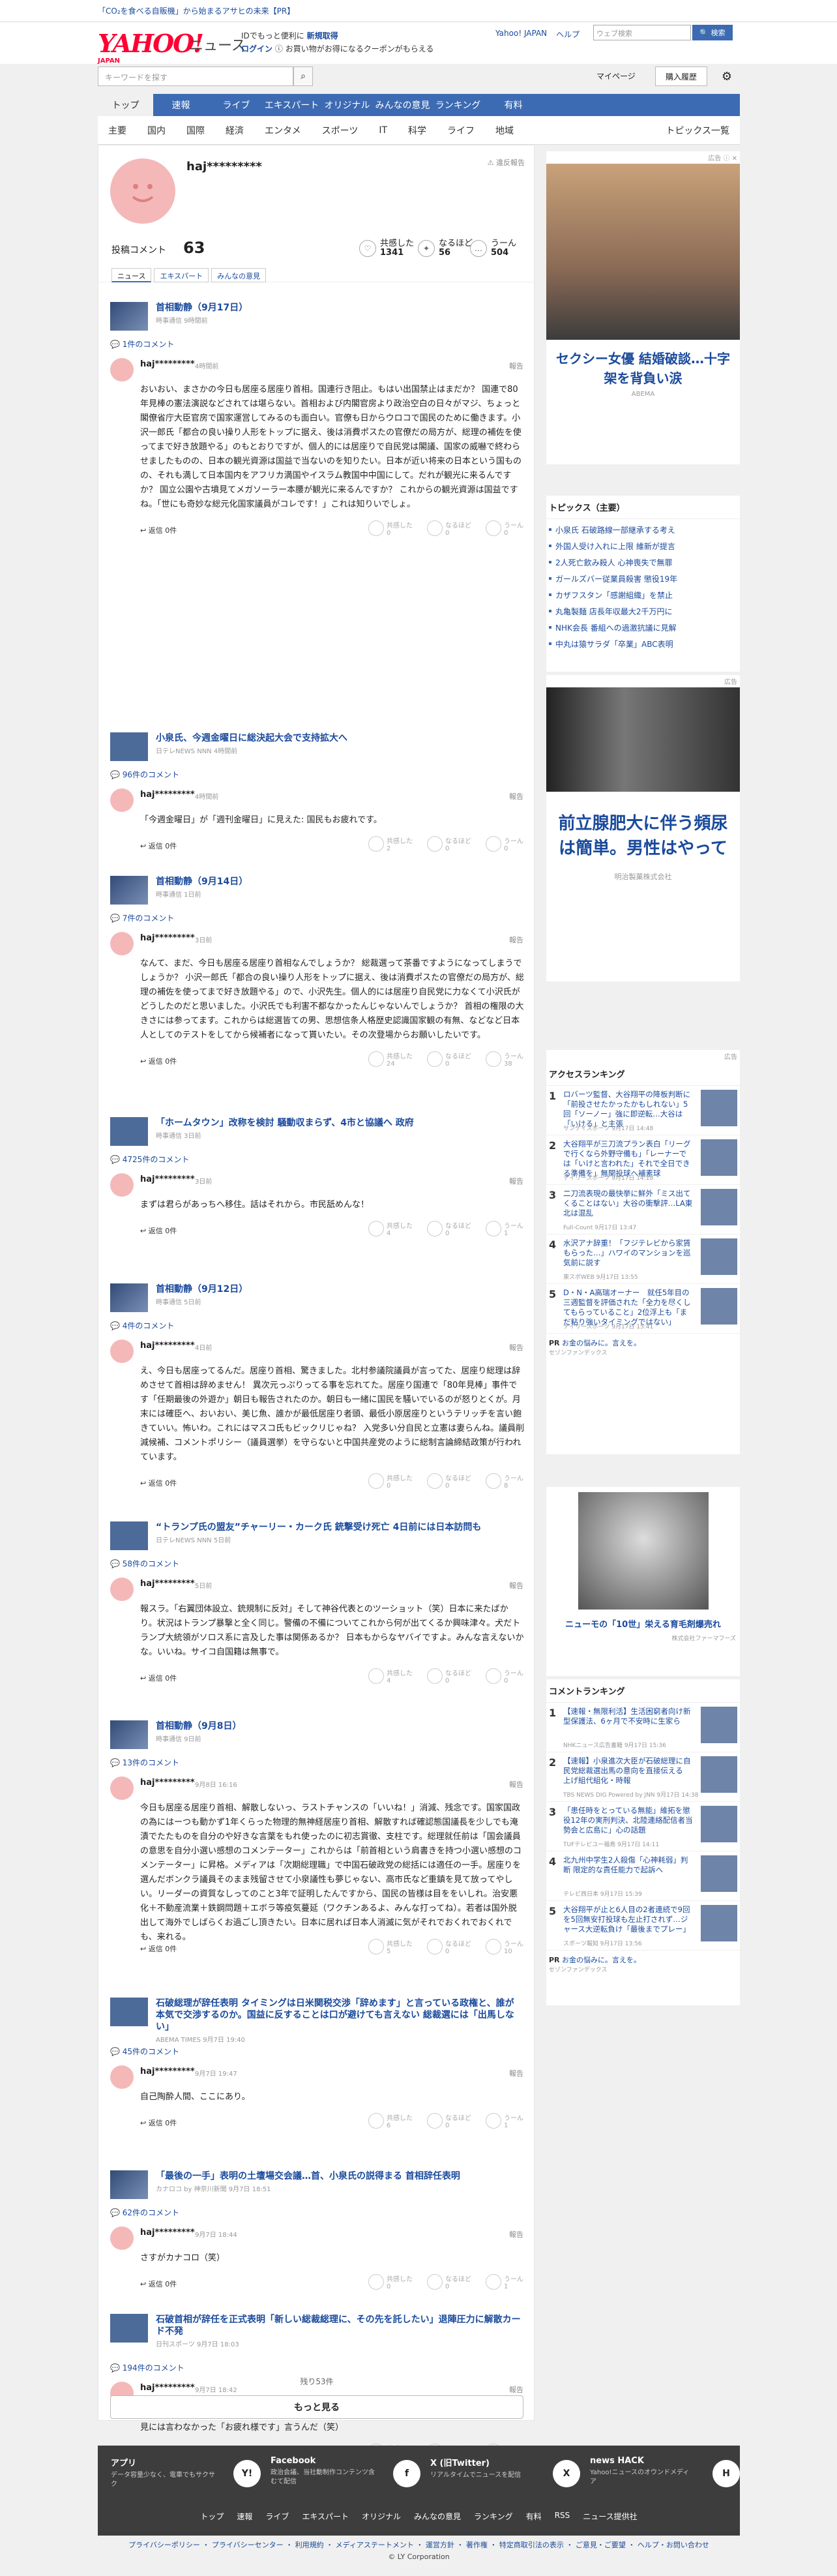  What do you see at coordinates (199, 1726) in the screenshot?
I see `article-title: 首相動静（9月8日）` at bounding box center [199, 1726].